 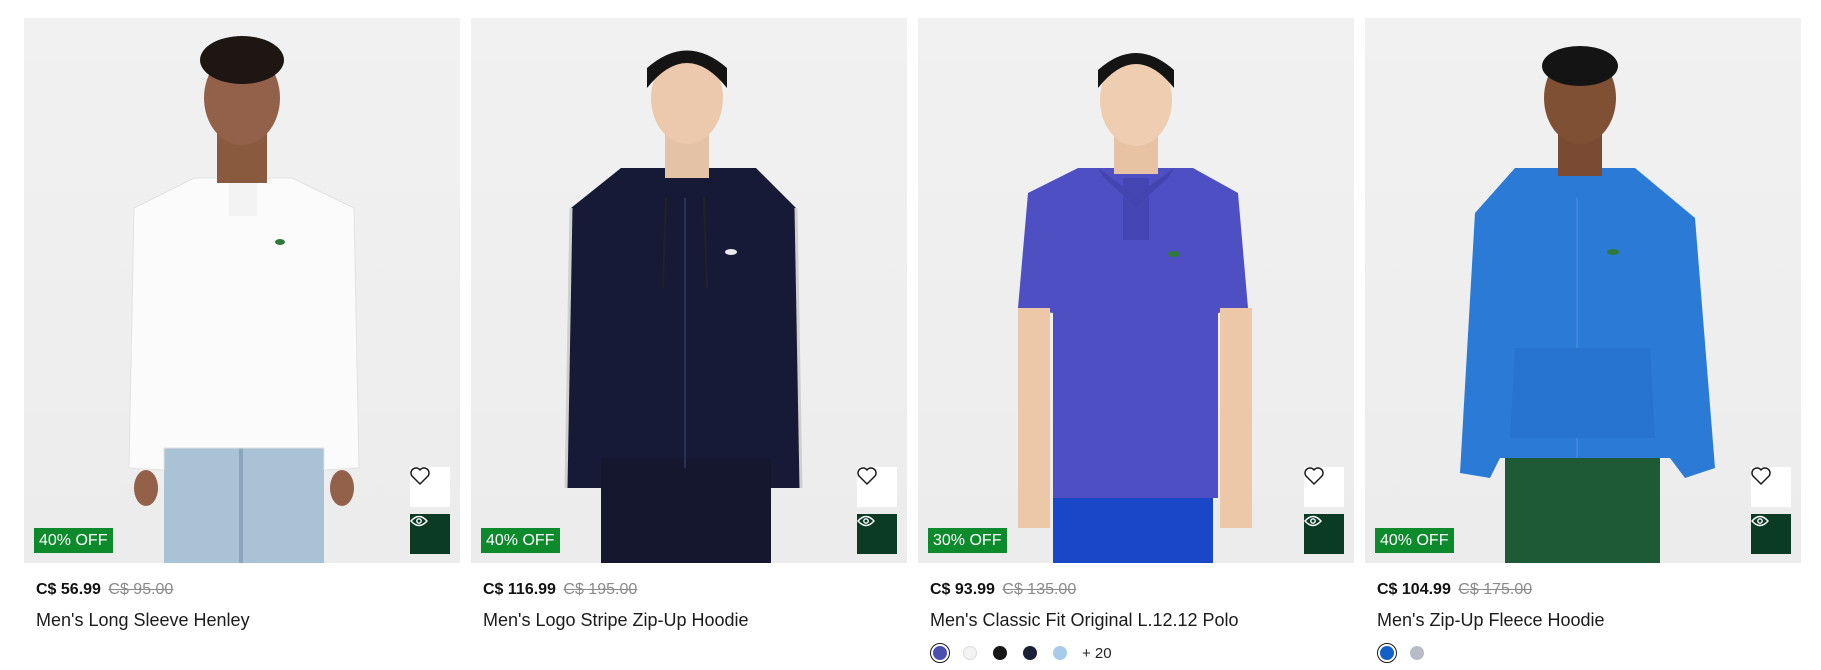 I want to click on product-name: Men's Long Sleeve Henley, so click(x=242, y=620).